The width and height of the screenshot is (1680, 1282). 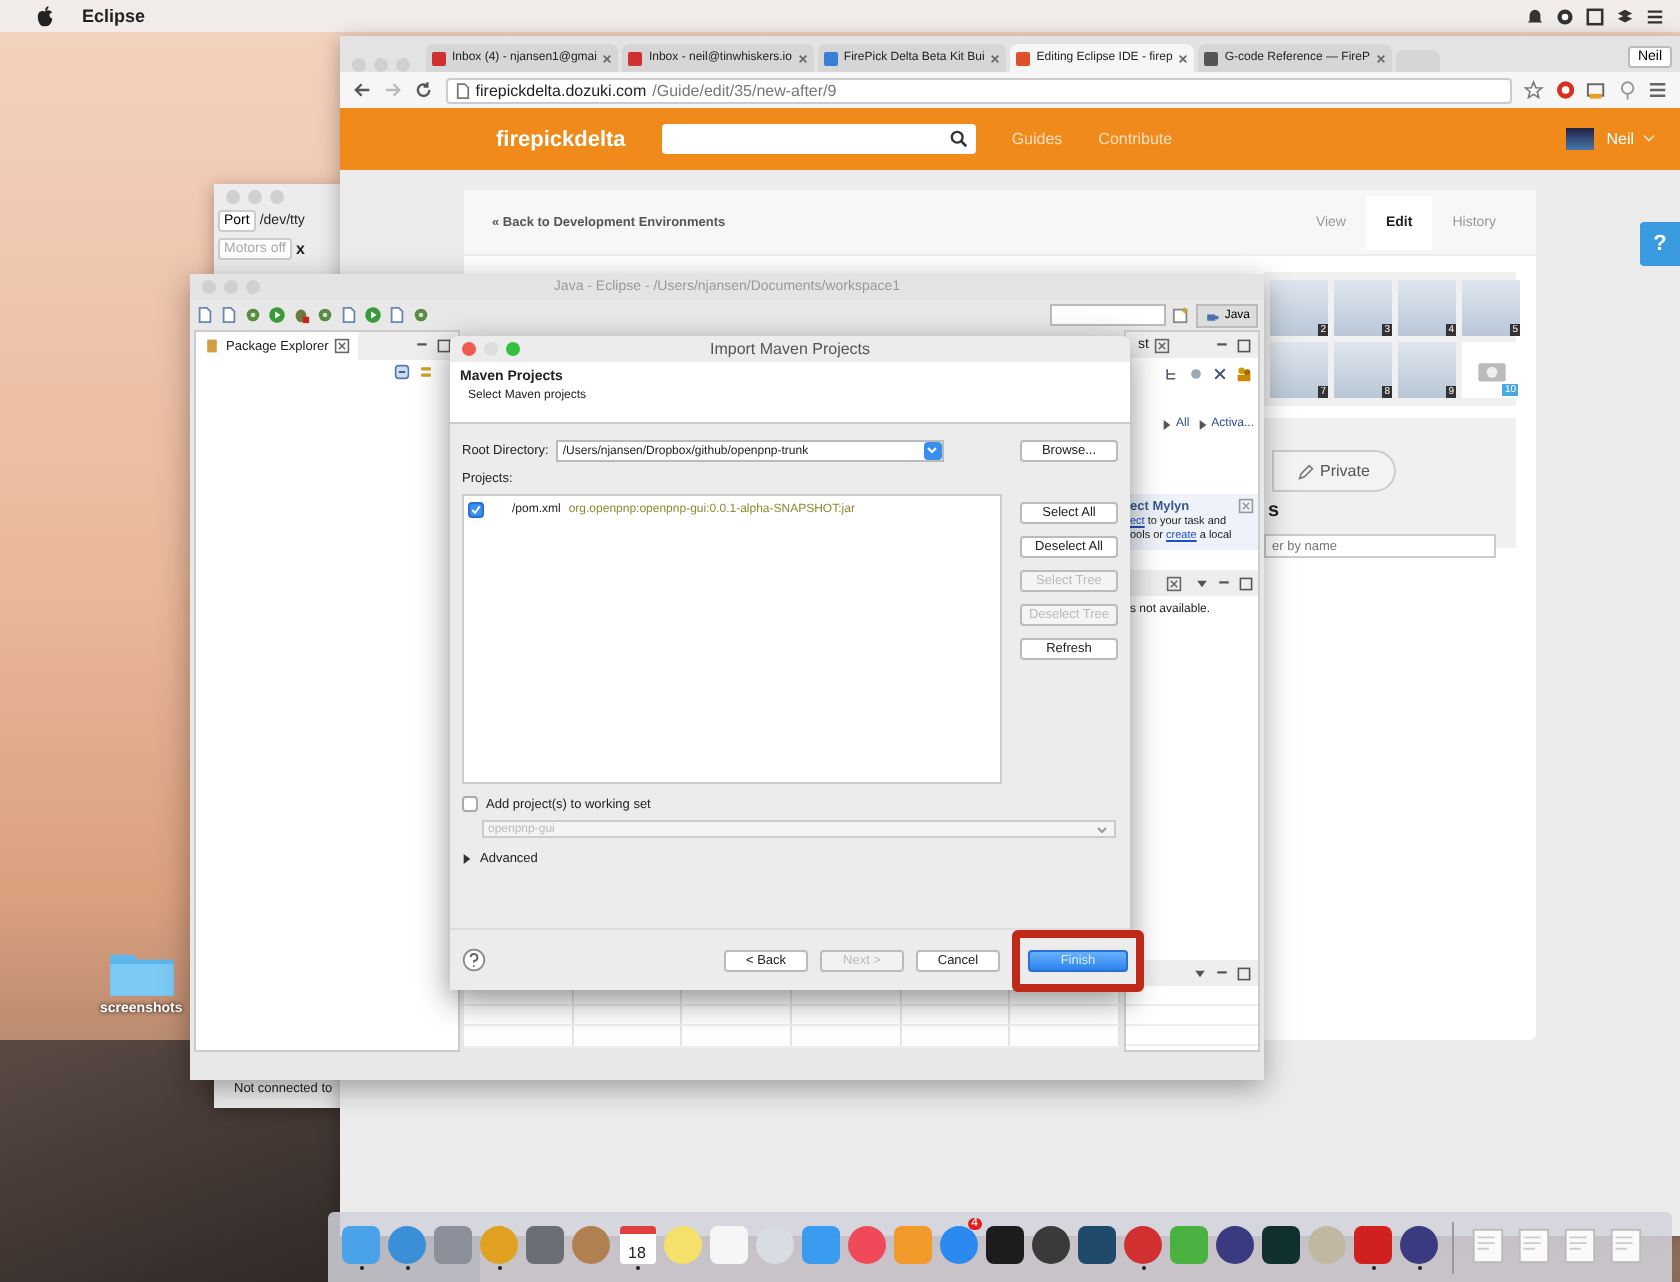 I want to click on help-icon, so click(x=474, y=960).